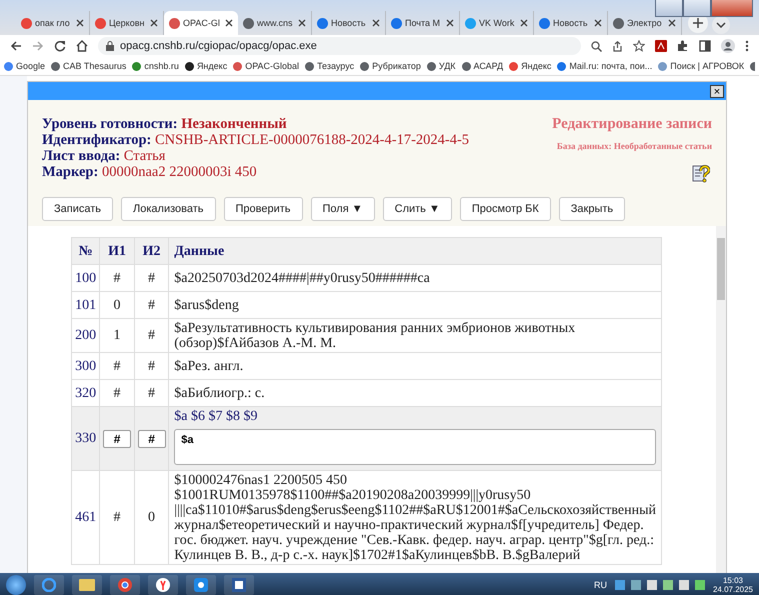  I want to click on menu-icon, so click(747, 46).